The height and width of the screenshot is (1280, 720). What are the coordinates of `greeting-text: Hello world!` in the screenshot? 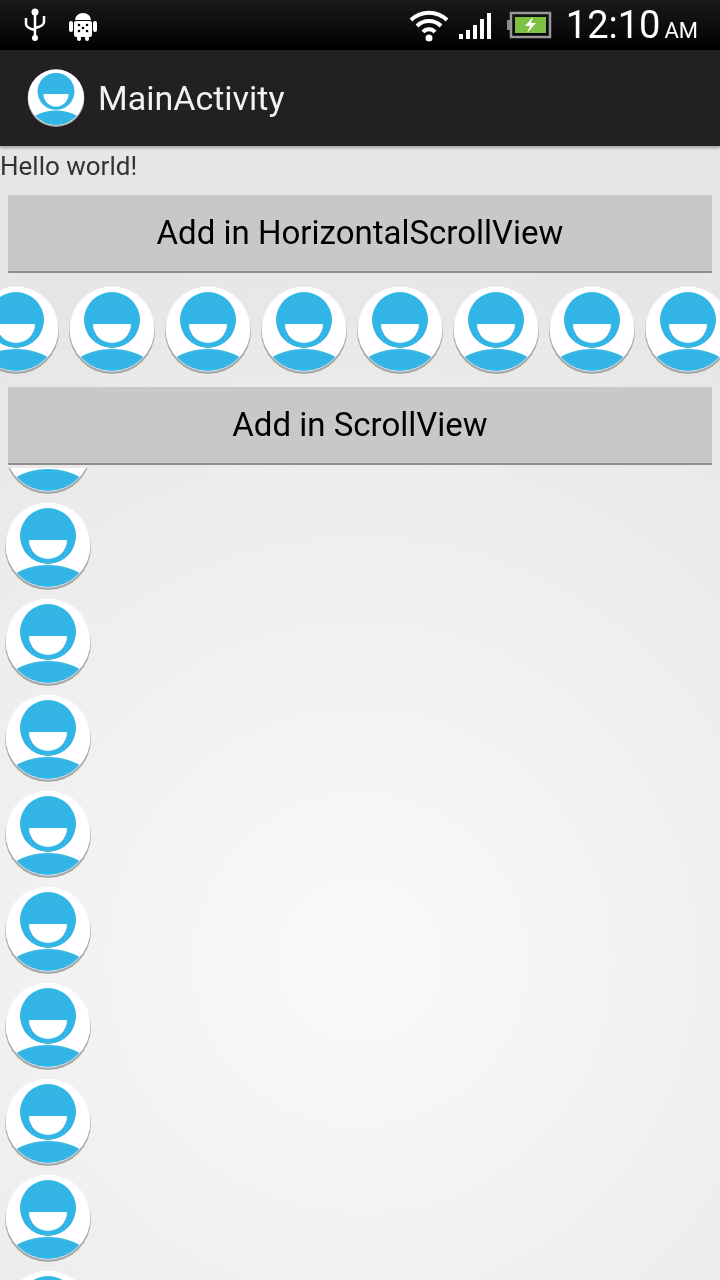 It's located at (69, 166).